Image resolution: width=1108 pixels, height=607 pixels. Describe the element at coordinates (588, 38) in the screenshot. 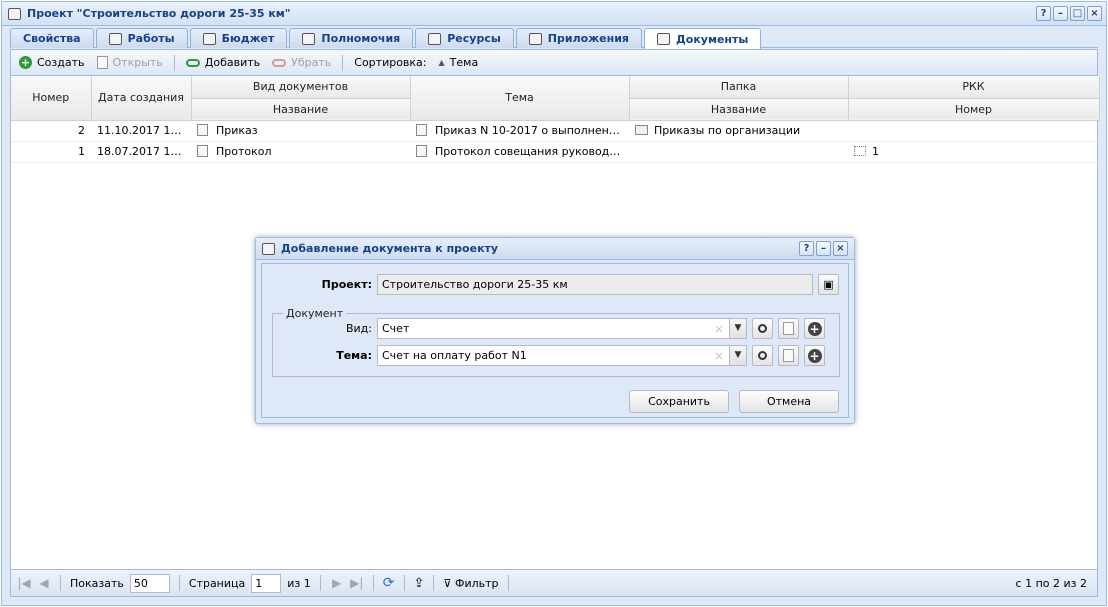

I see `tab-label: Приложения` at that location.